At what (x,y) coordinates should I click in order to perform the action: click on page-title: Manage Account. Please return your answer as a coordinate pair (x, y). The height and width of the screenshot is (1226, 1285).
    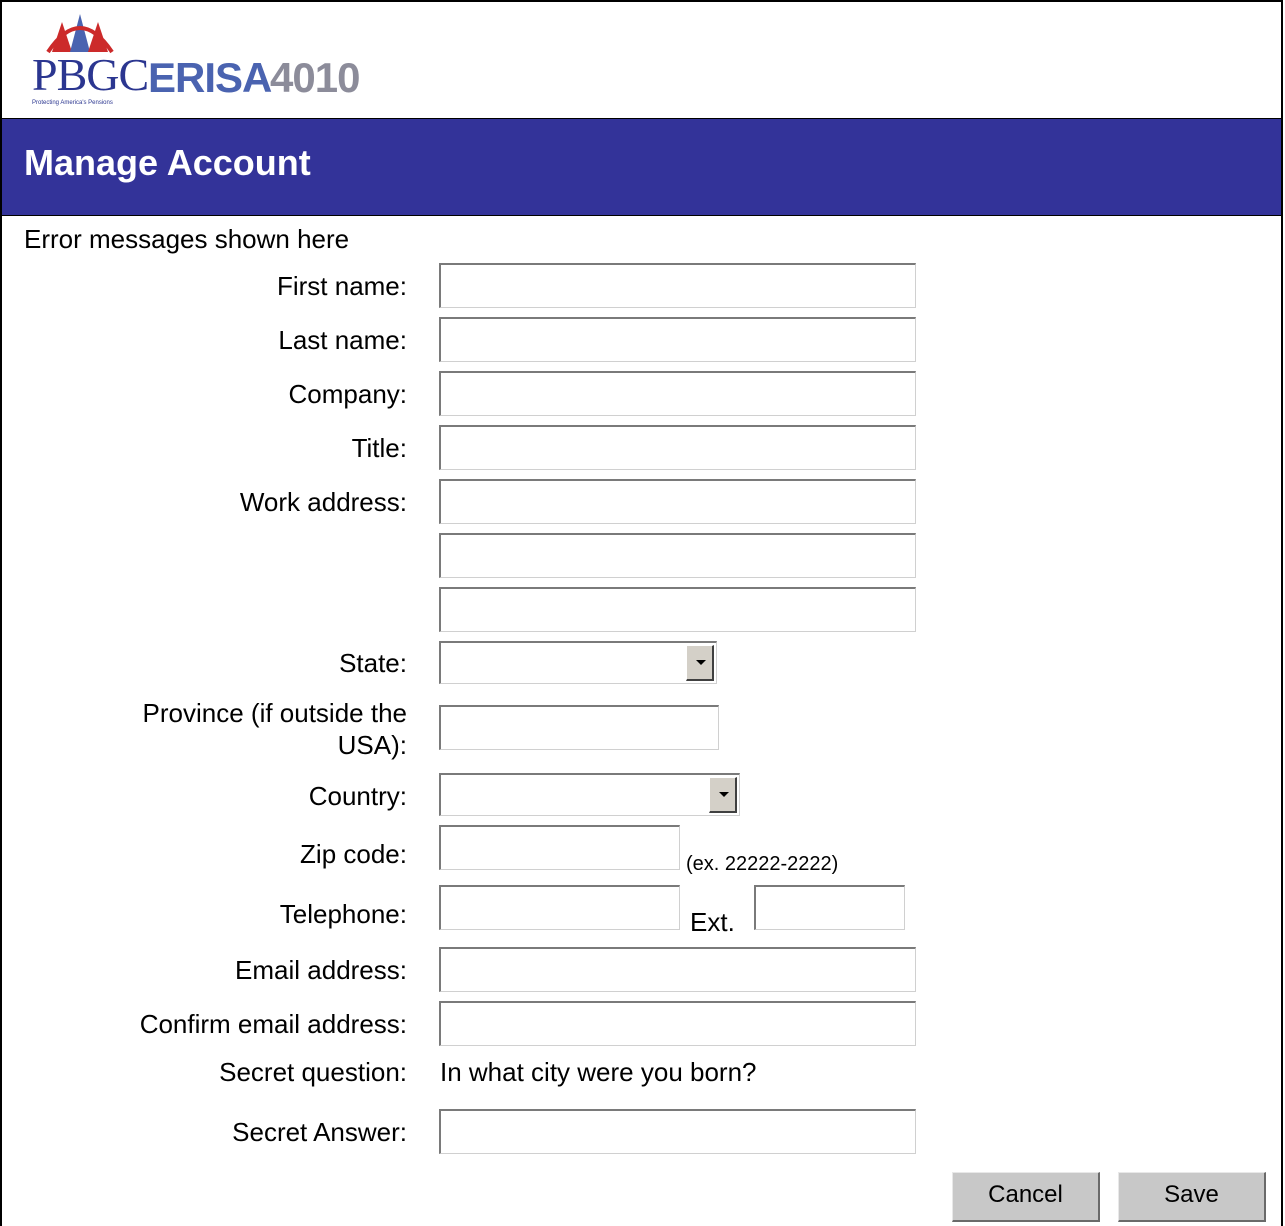
    Looking at the image, I should click on (167, 162).